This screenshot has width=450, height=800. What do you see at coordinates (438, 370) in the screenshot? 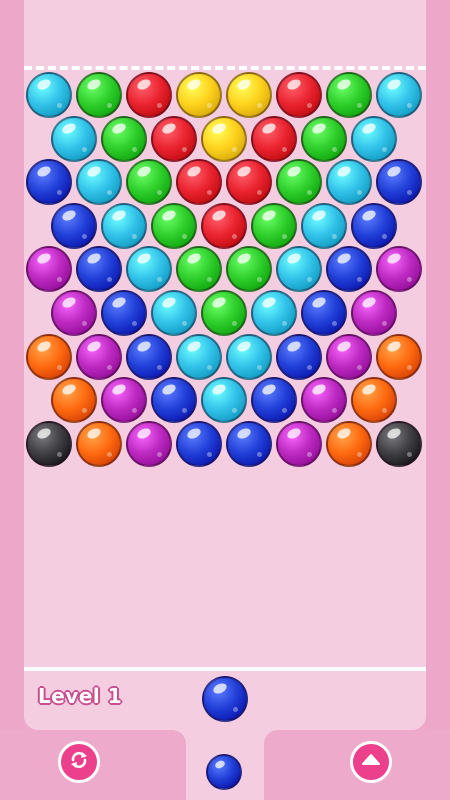
I see `right-wall` at bounding box center [438, 370].